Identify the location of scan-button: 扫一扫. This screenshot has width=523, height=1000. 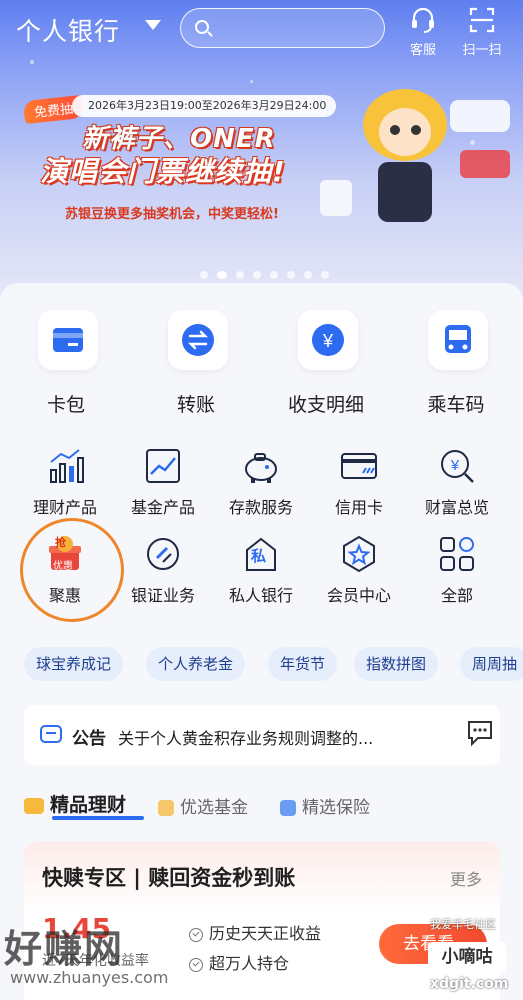
(482, 32).